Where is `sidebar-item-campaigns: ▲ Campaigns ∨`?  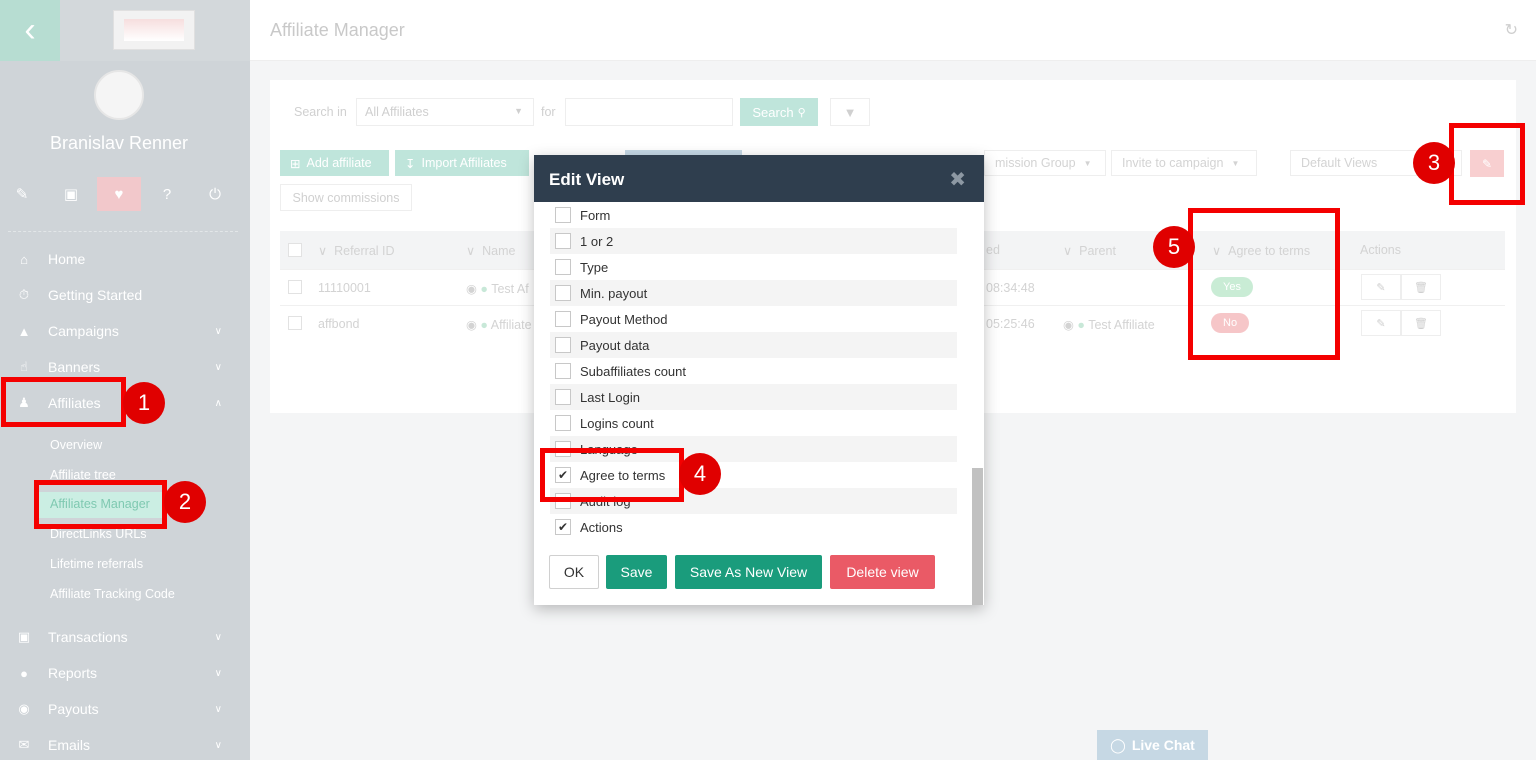 sidebar-item-campaigns: ▲ Campaigns ∨ is located at coordinates (125, 331).